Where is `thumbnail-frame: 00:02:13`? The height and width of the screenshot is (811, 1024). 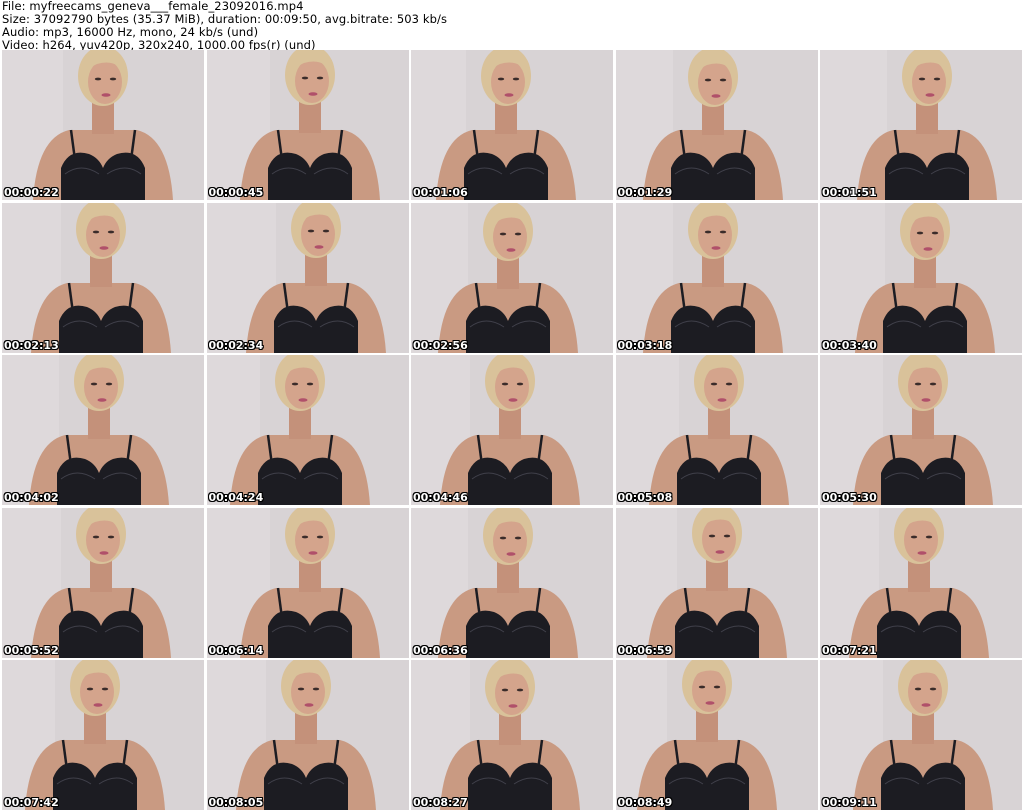
thumbnail-frame: 00:02:13 is located at coordinates (103, 277).